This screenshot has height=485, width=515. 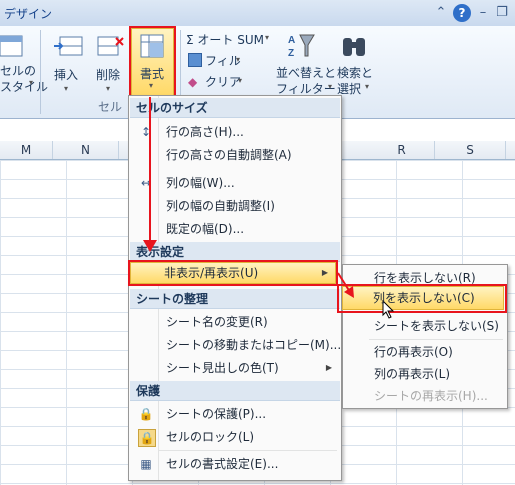 I want to click on caret-up-icon: ⌃, so click(x=441, y=13).